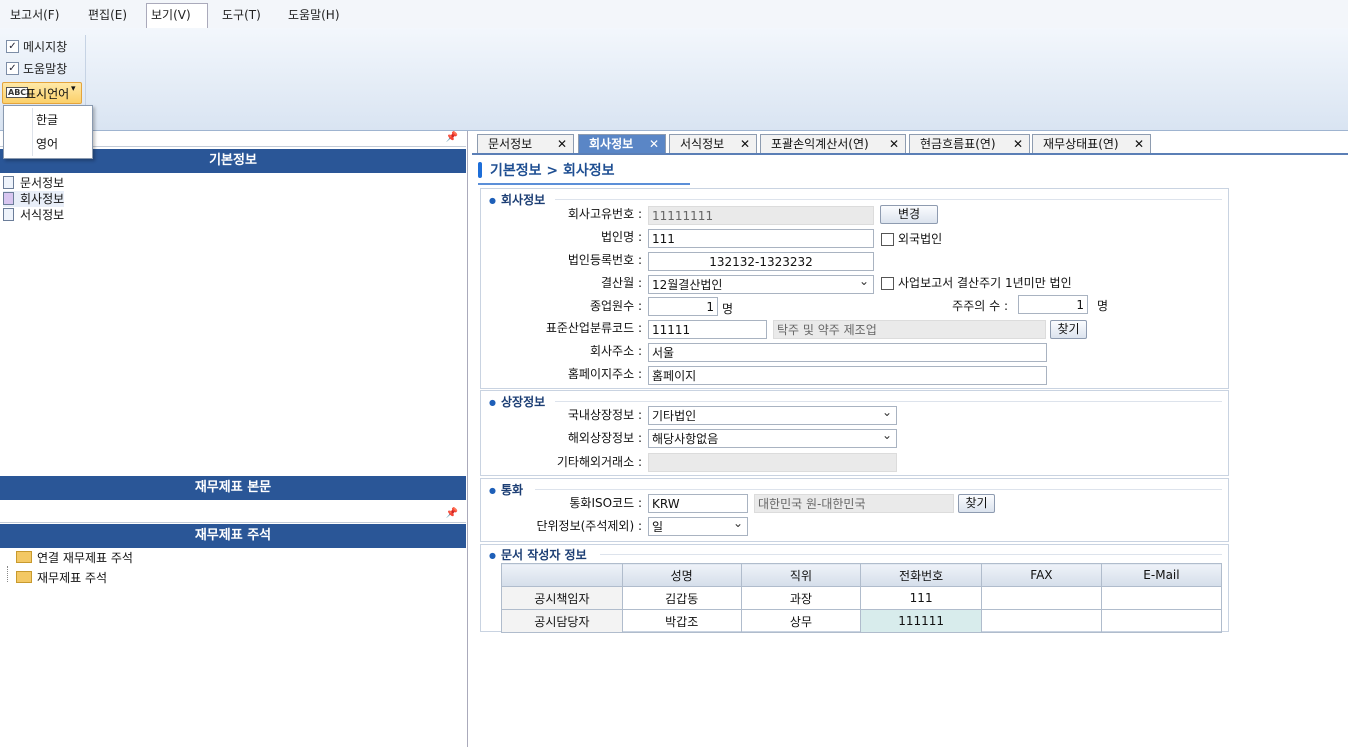 The width and height of the screenshot is (1348, 747). Describe the element at coordinates (958, 144) in the screenshot. I see `tab-label: 현금흐름표(연)` at that location.